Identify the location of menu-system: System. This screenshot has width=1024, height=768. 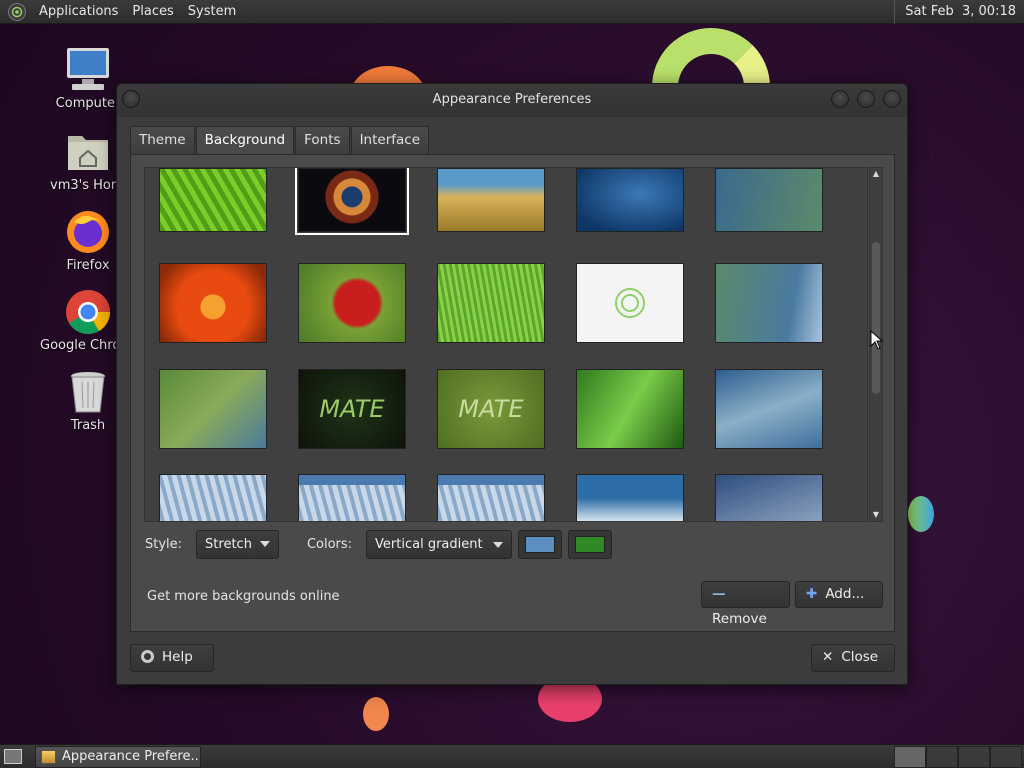
(212, 12).